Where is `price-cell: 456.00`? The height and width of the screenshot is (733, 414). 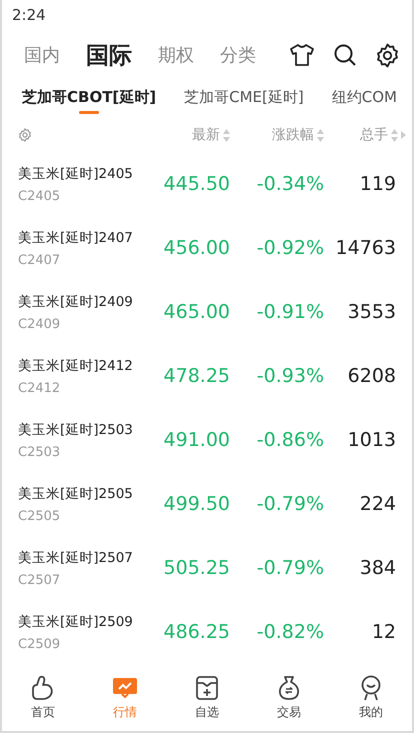 price-cell: 456.00 is located at coordinates (197, 248).